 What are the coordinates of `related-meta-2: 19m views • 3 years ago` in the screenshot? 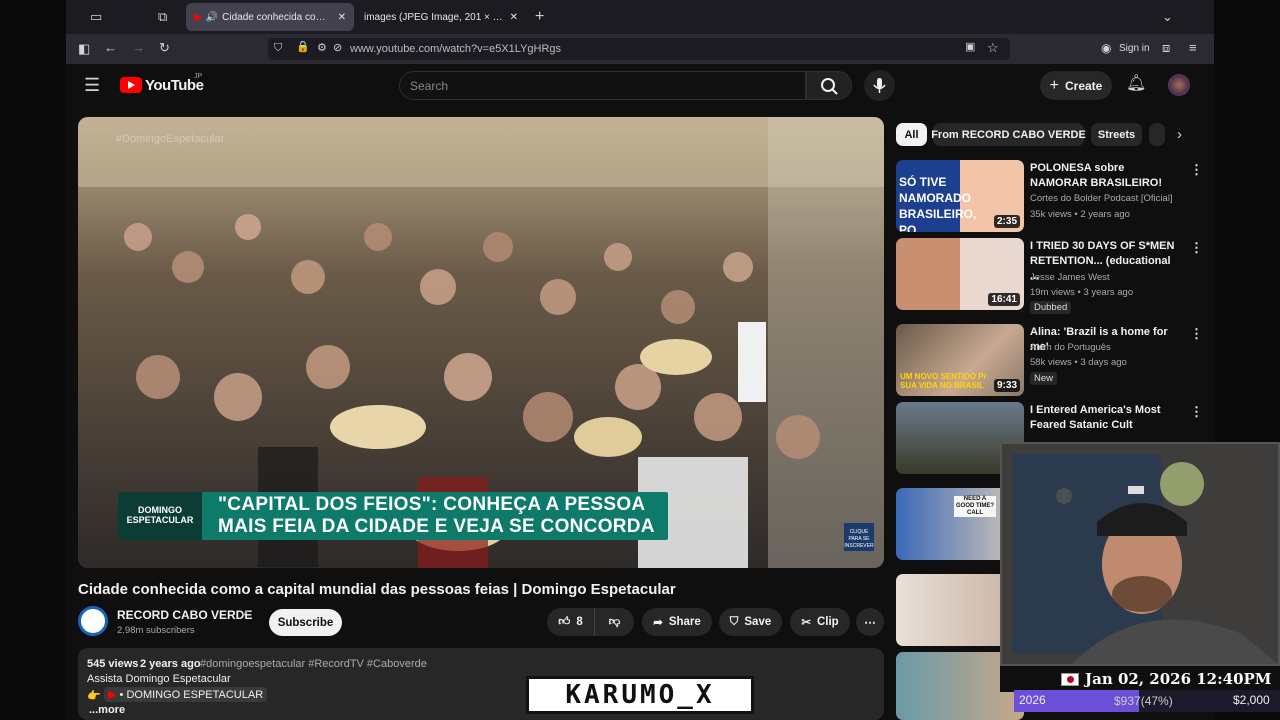 It's located at (1082, 292).